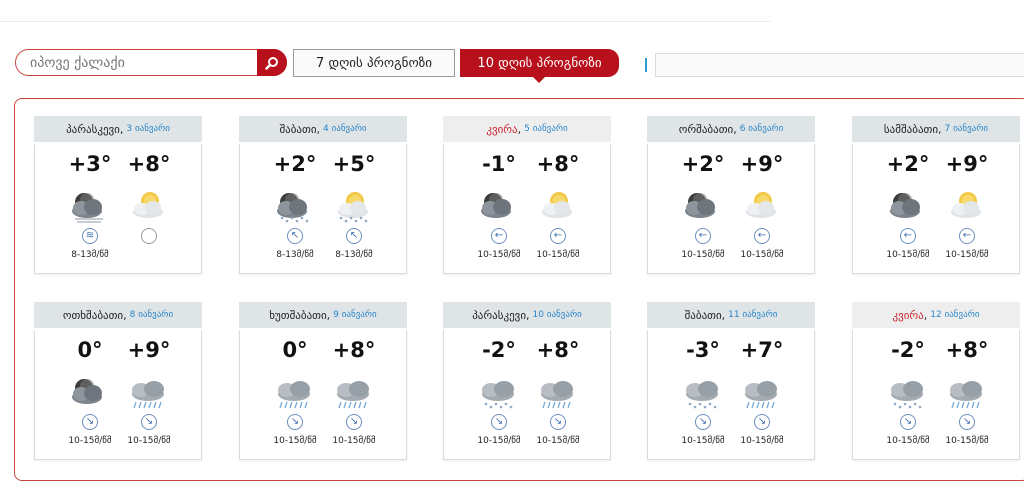  I want to click on text-cursor-mark, so click(646, 65).